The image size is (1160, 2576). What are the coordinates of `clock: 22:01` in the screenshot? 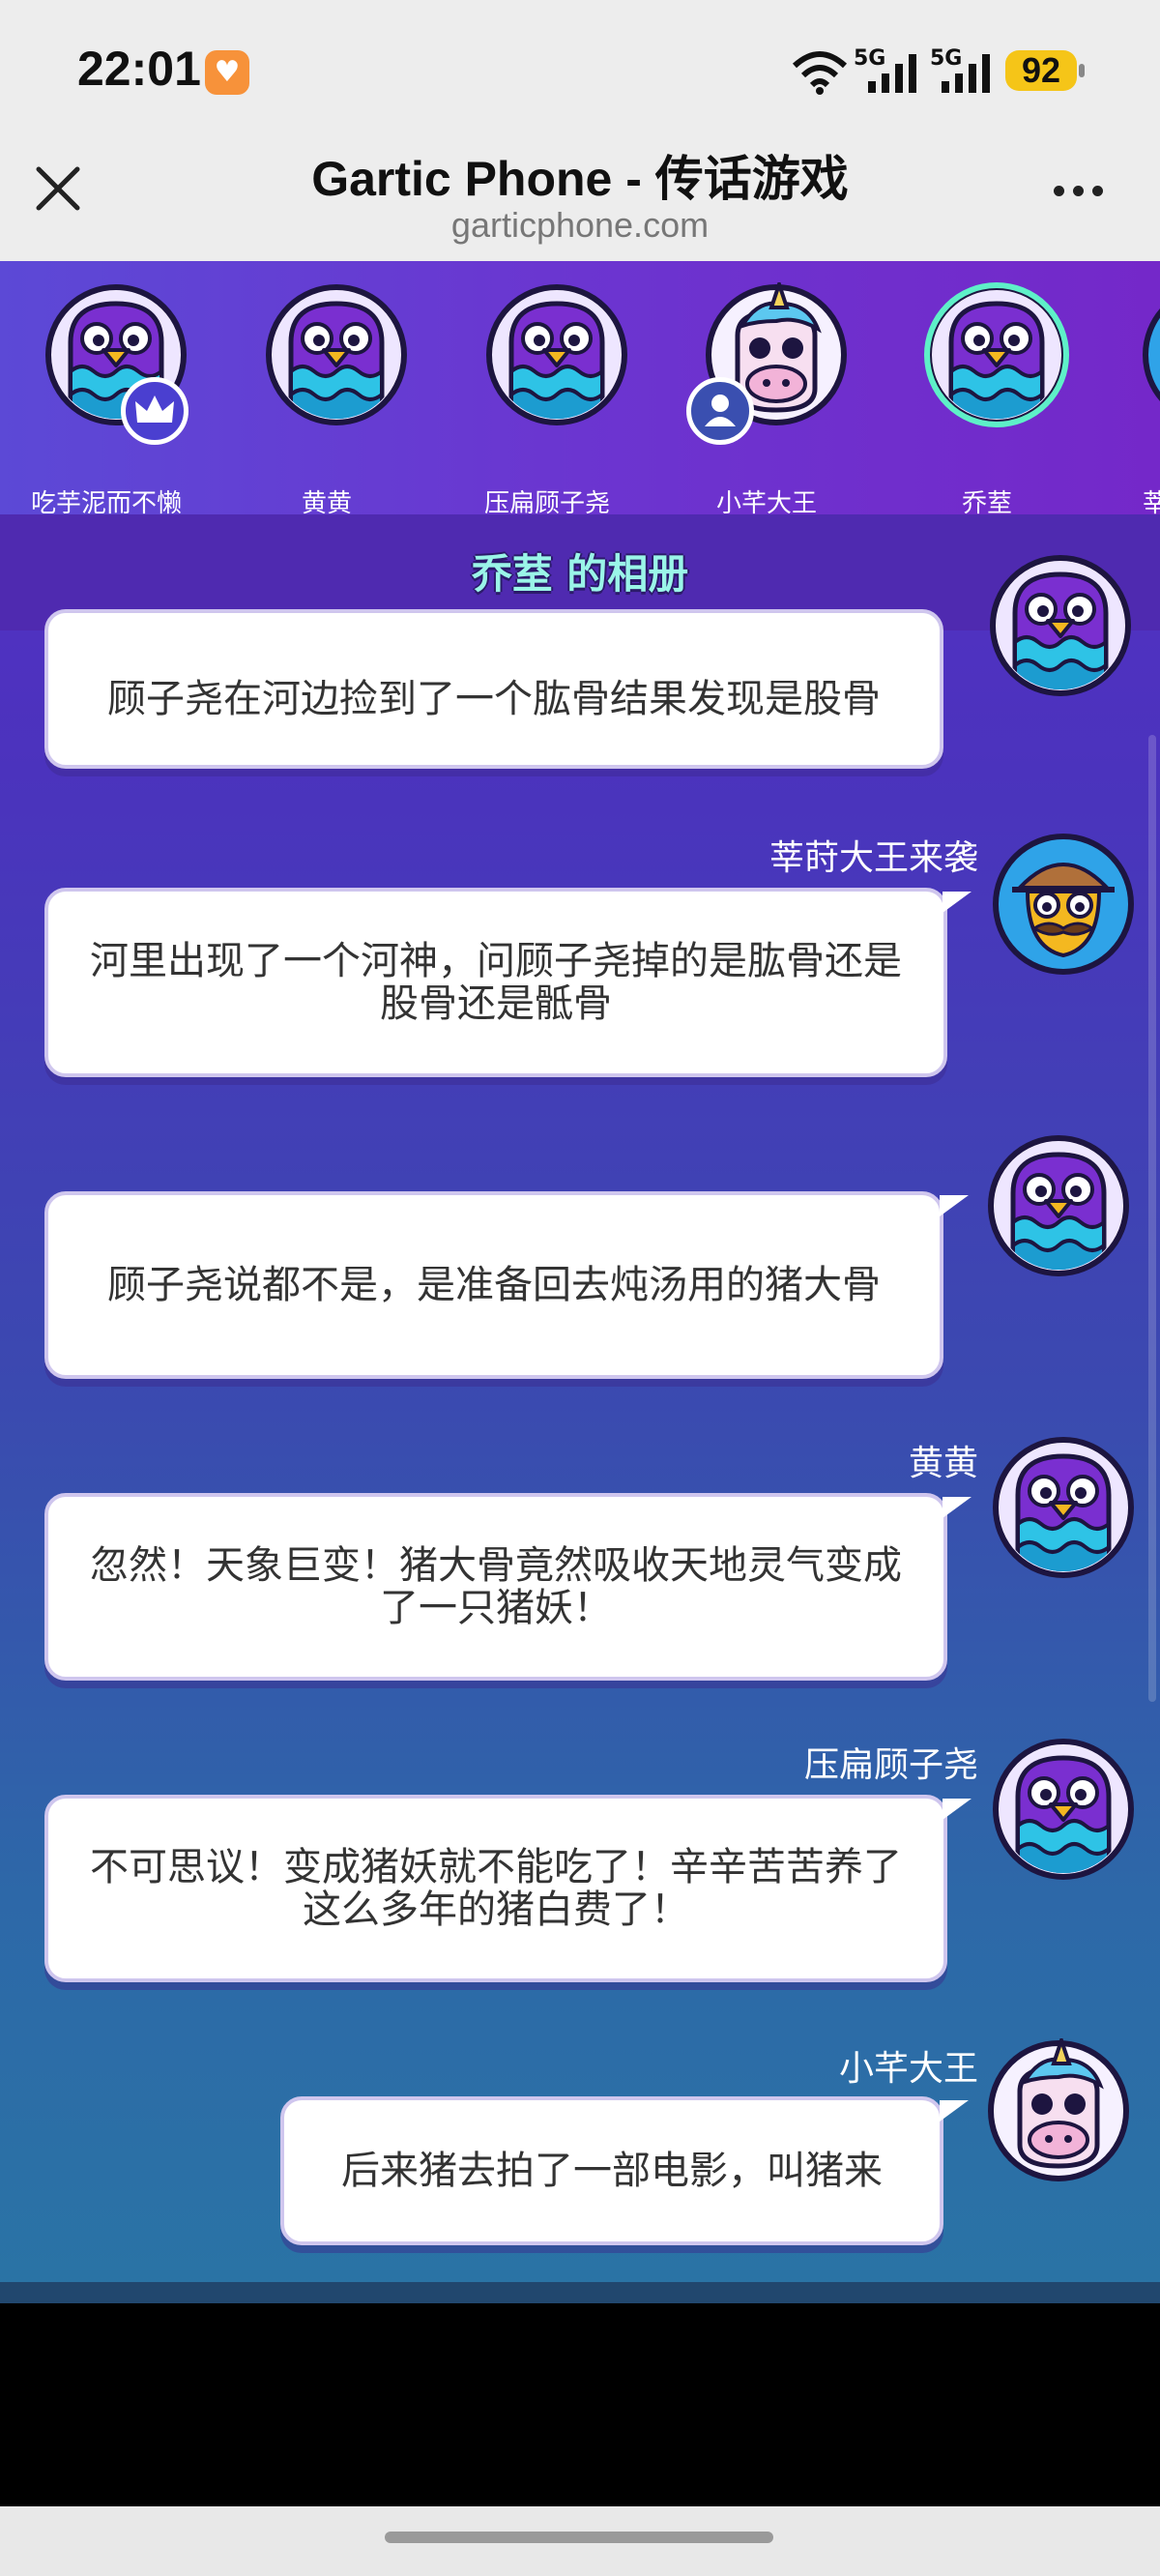 It's located at (139, 69).